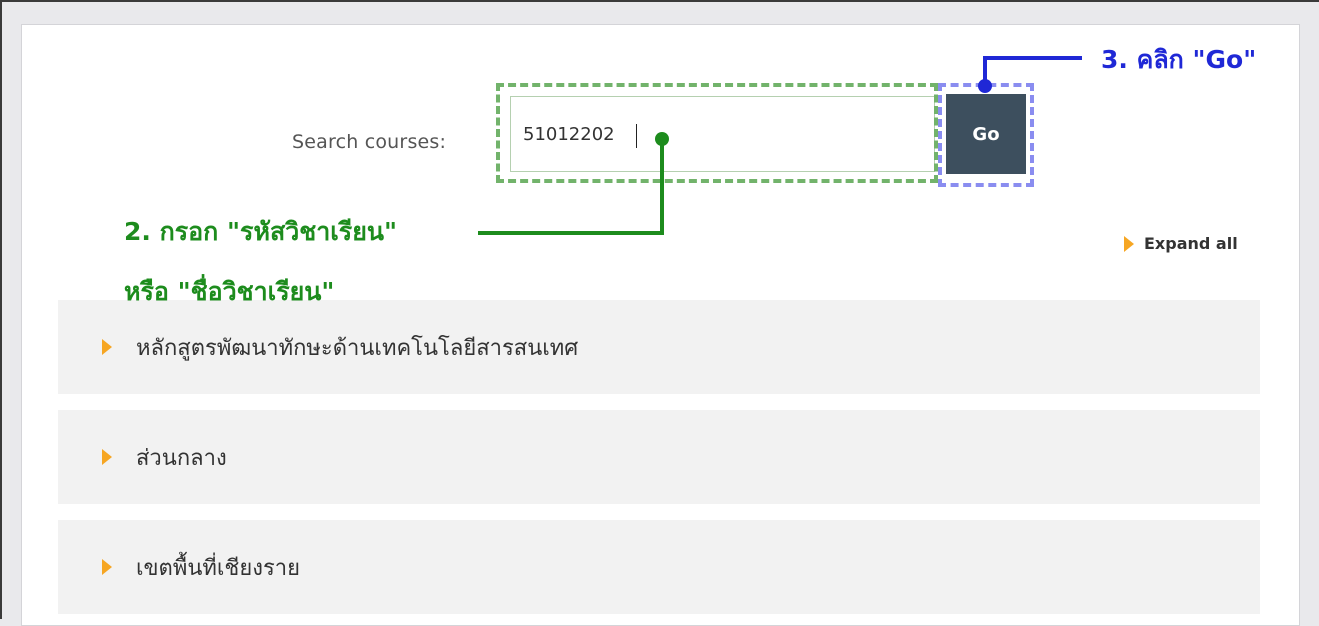  I want to click on annotation-step3: 3. คลิก "Go", so click(1179, 59).